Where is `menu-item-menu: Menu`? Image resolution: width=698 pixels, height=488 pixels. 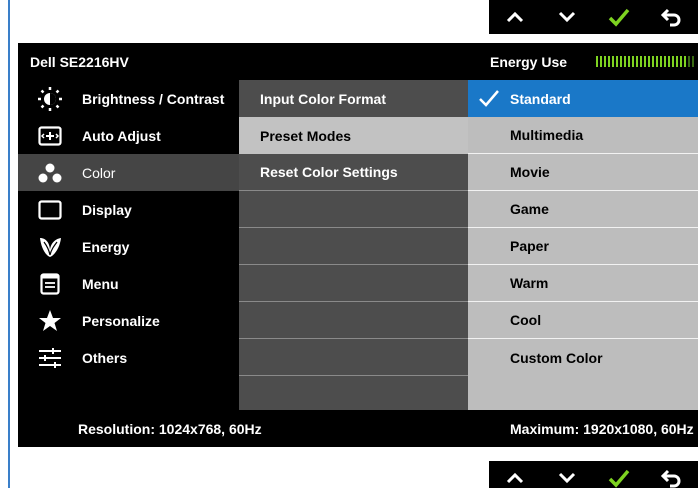
menu-item-menu: Menu is located at coordinates (128, 283).